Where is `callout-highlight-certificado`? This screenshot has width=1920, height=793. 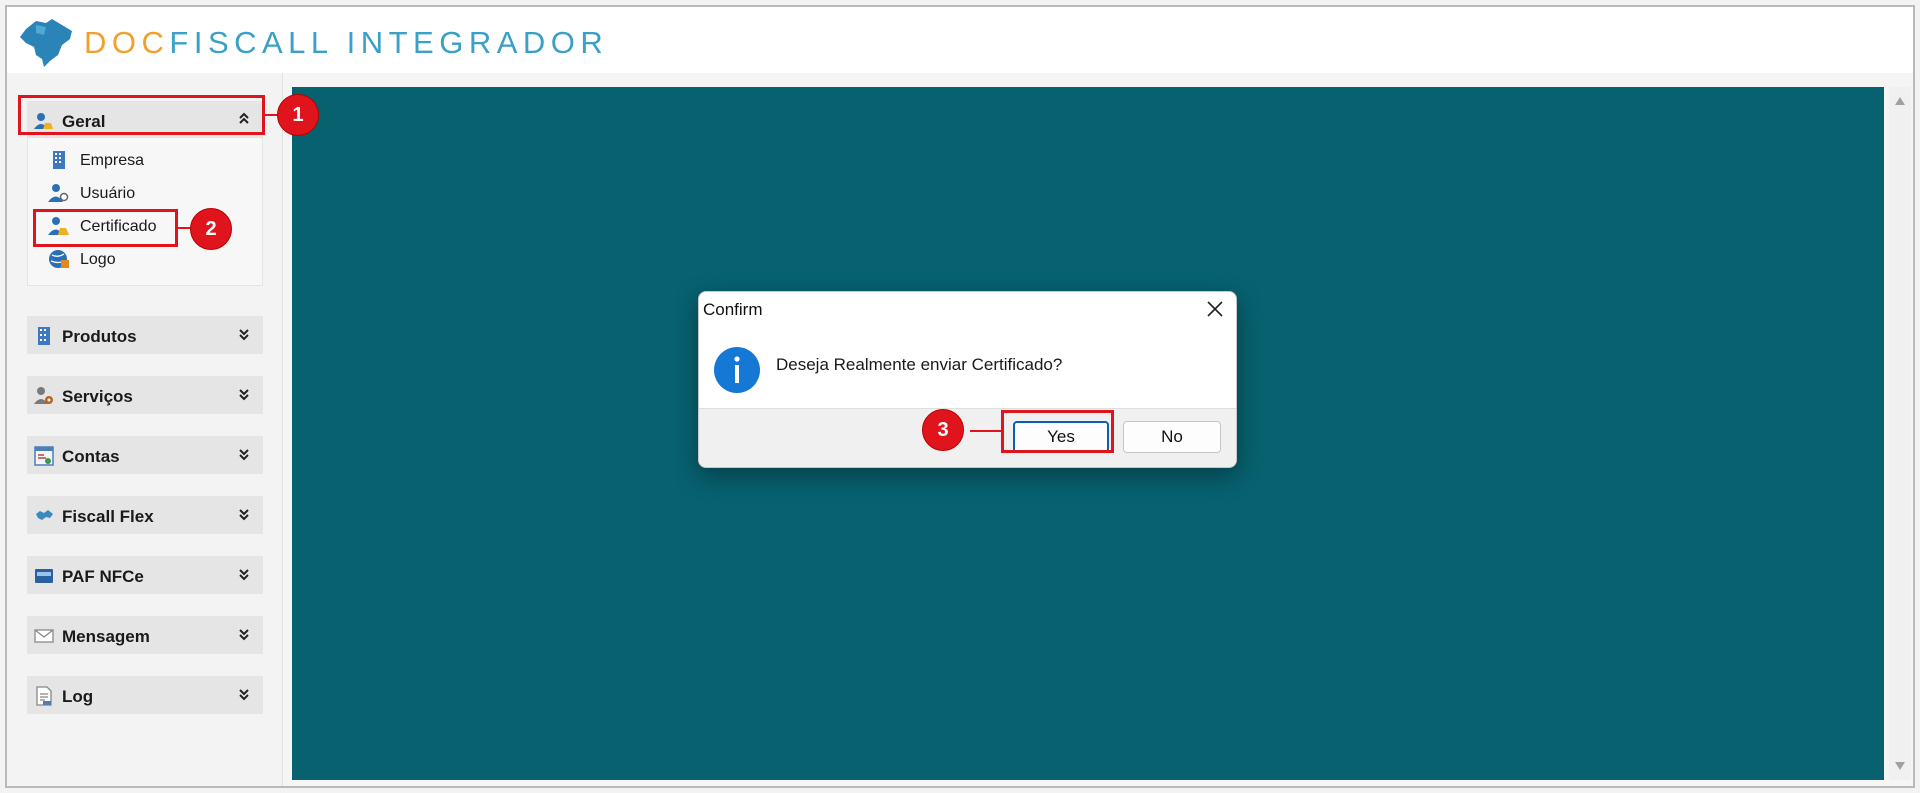
callout-highlight-certificado is located at coordinates (105, 228).